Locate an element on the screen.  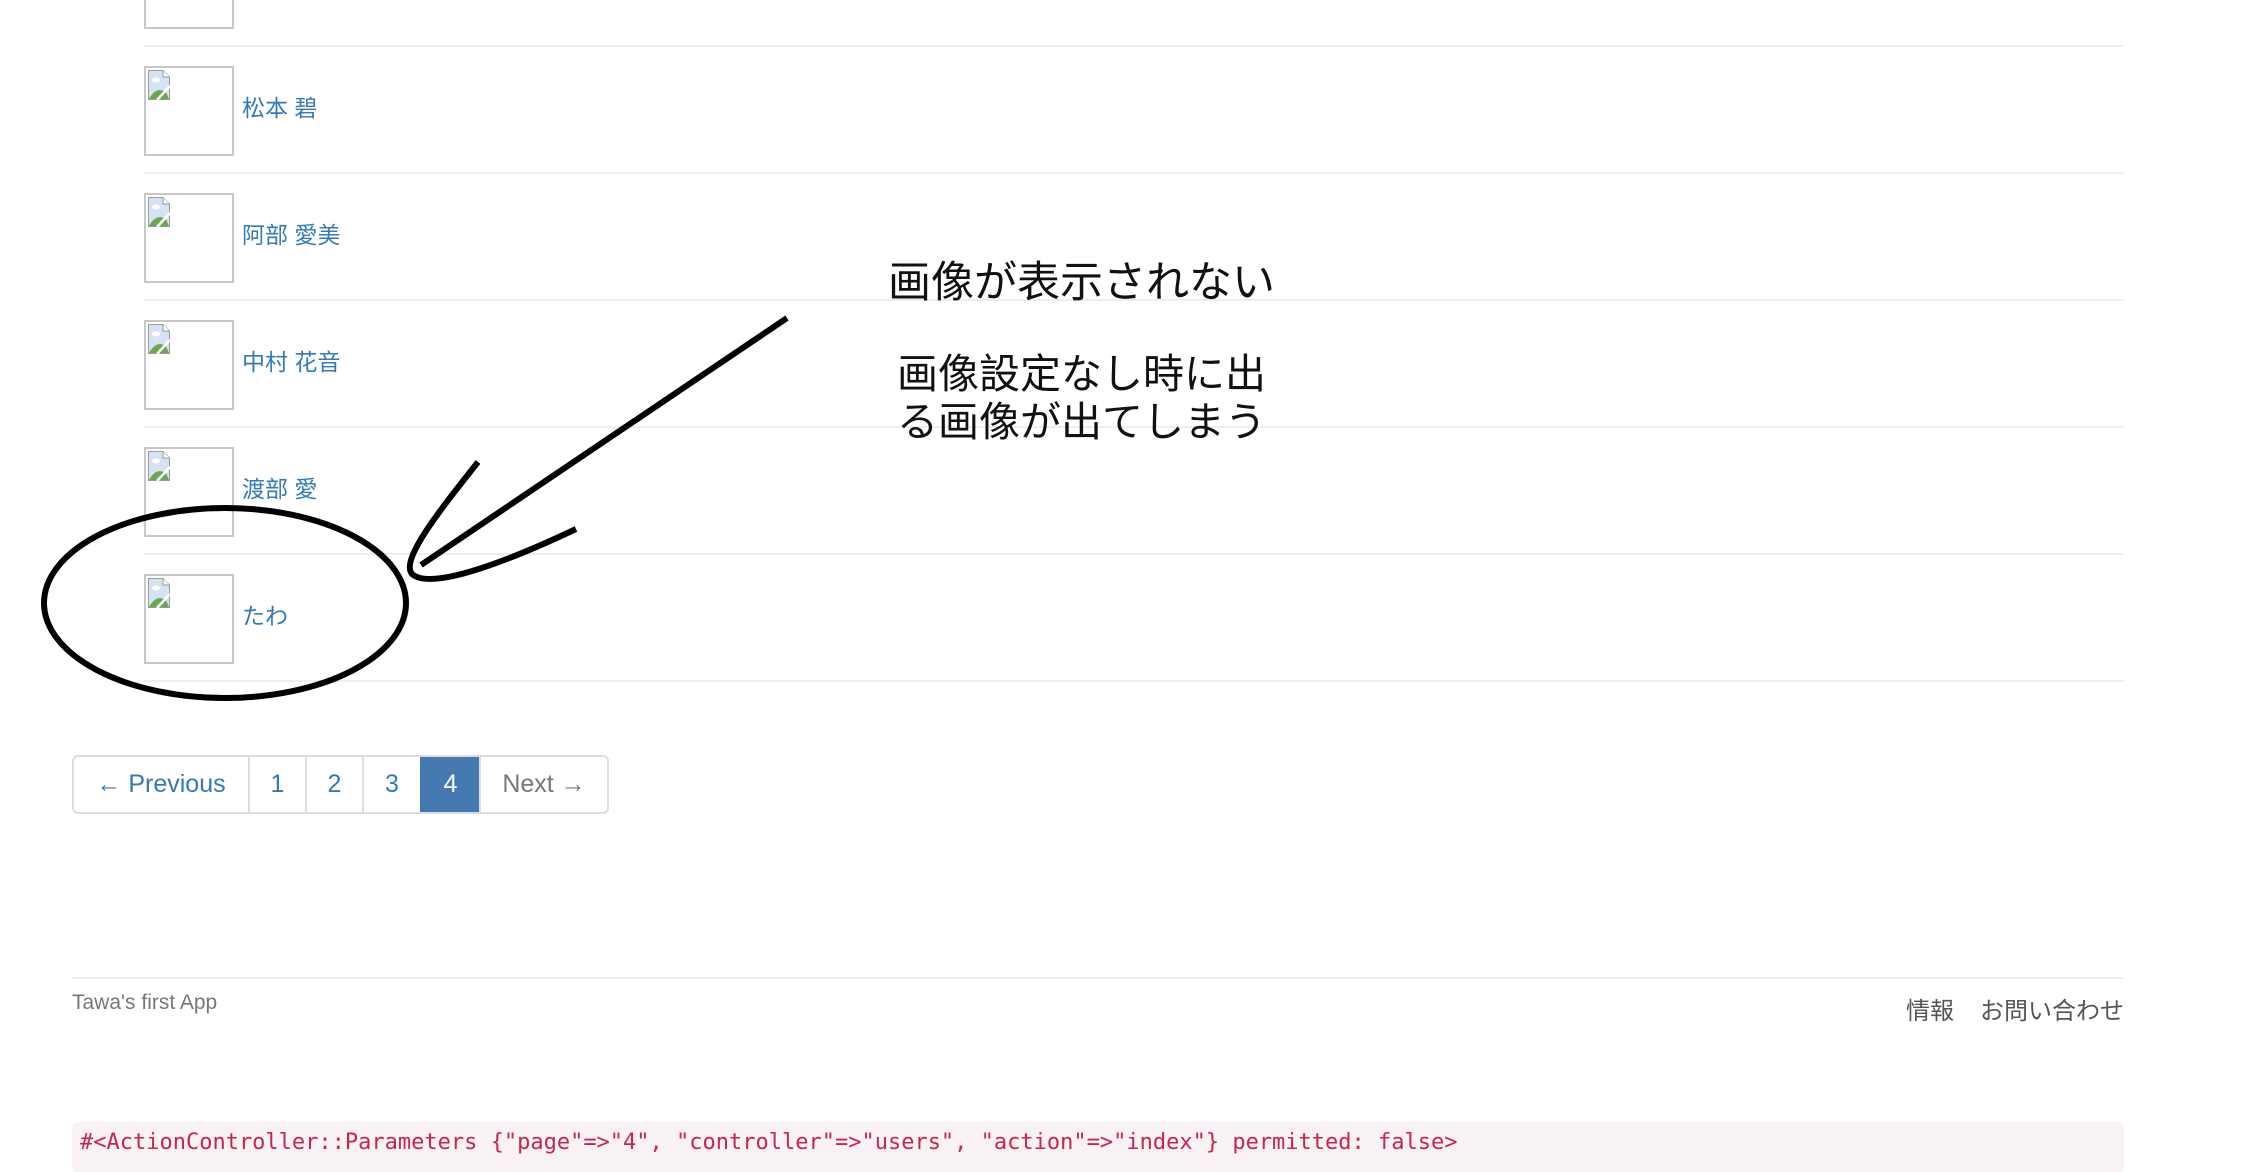
annotation-note: 画像設定なし時に出 る画像が出てしまう is located at coordinates (1081, 398).